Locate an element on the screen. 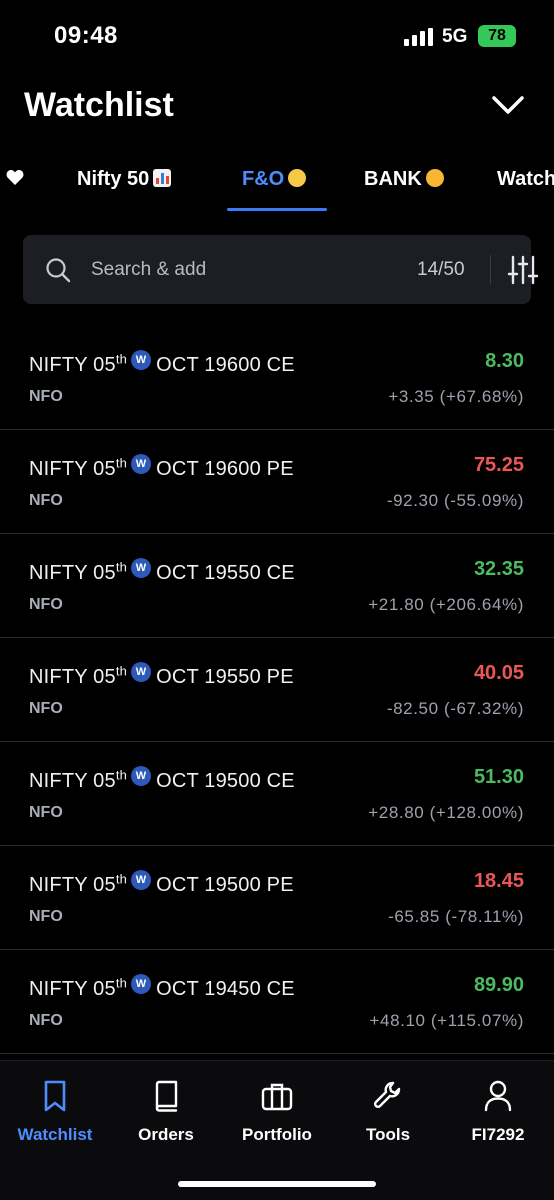  nav-orders: Orders is located at coordinates (166, 1112).